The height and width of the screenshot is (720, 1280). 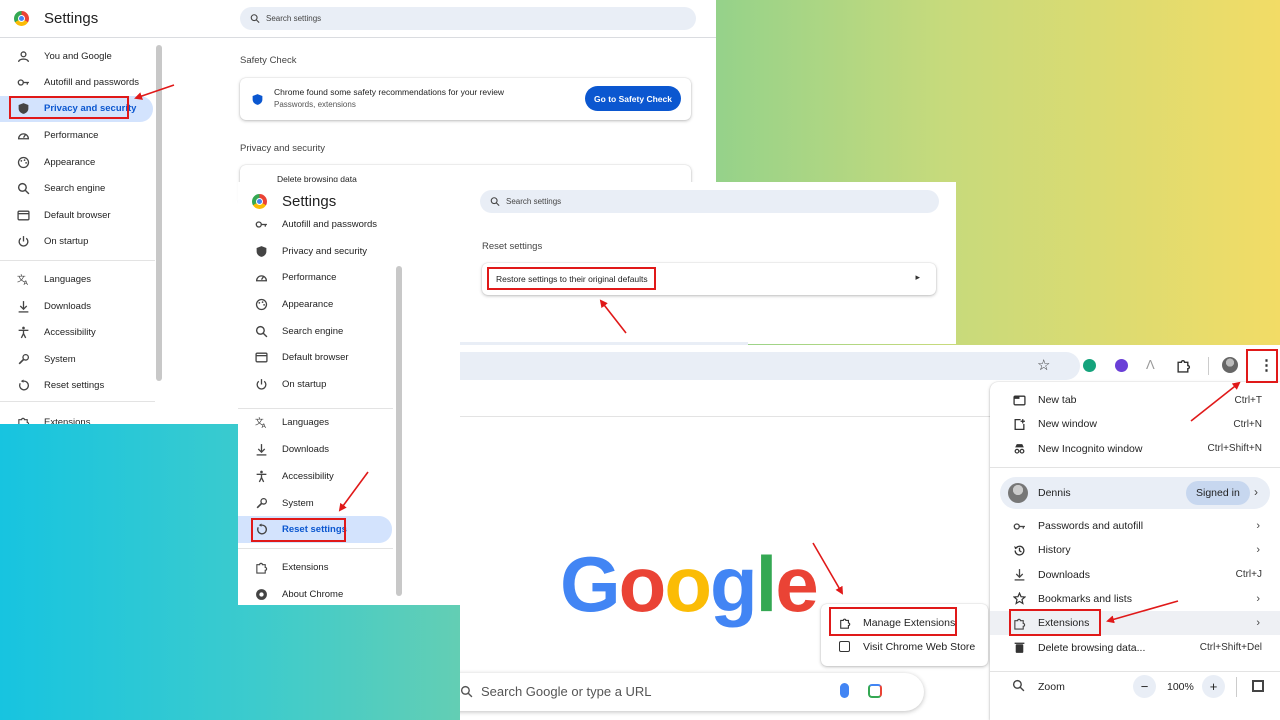 What do you see at coordinates (305, 567) in the screenshot?
I see `sidebar-item-label: Extensions` at bounding box center [305, 567].